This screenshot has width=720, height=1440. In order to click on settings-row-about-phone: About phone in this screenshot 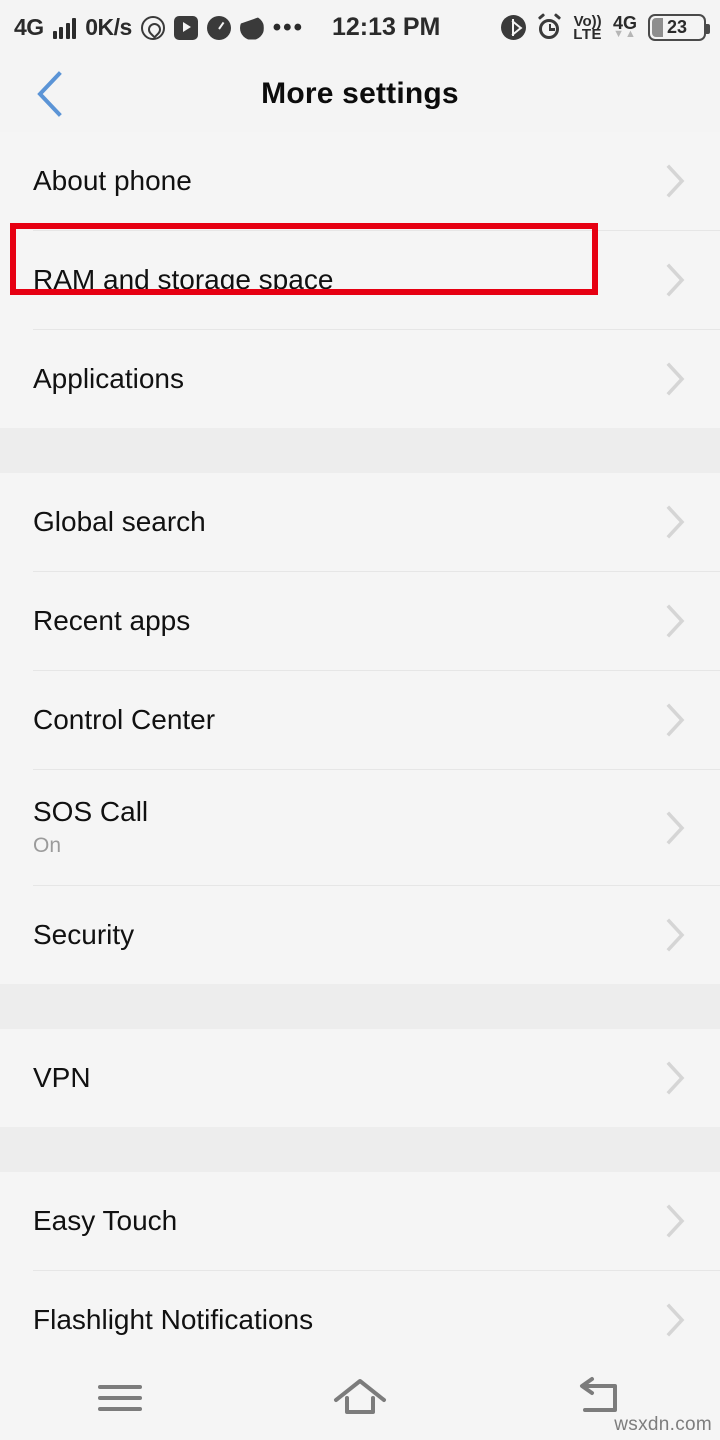, I will do `click(360, 181)`.